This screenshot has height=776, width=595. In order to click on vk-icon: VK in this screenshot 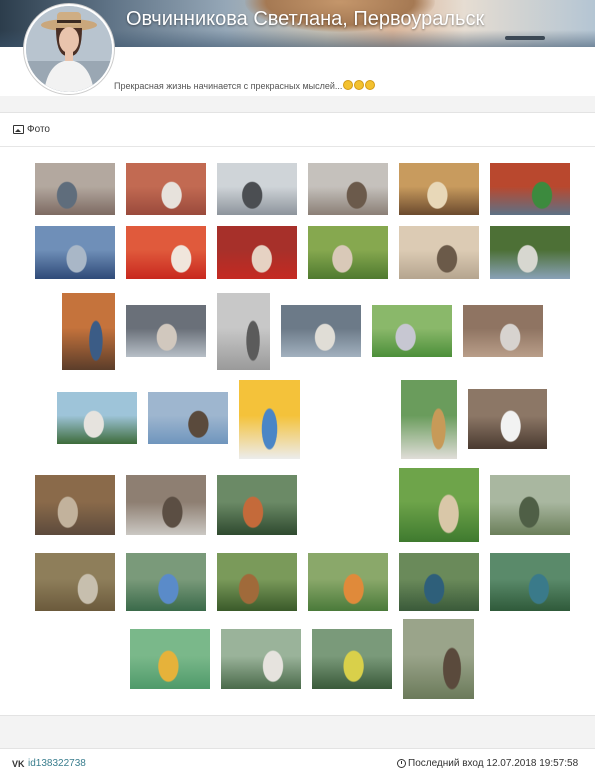, I will do `click(18, 764)`.